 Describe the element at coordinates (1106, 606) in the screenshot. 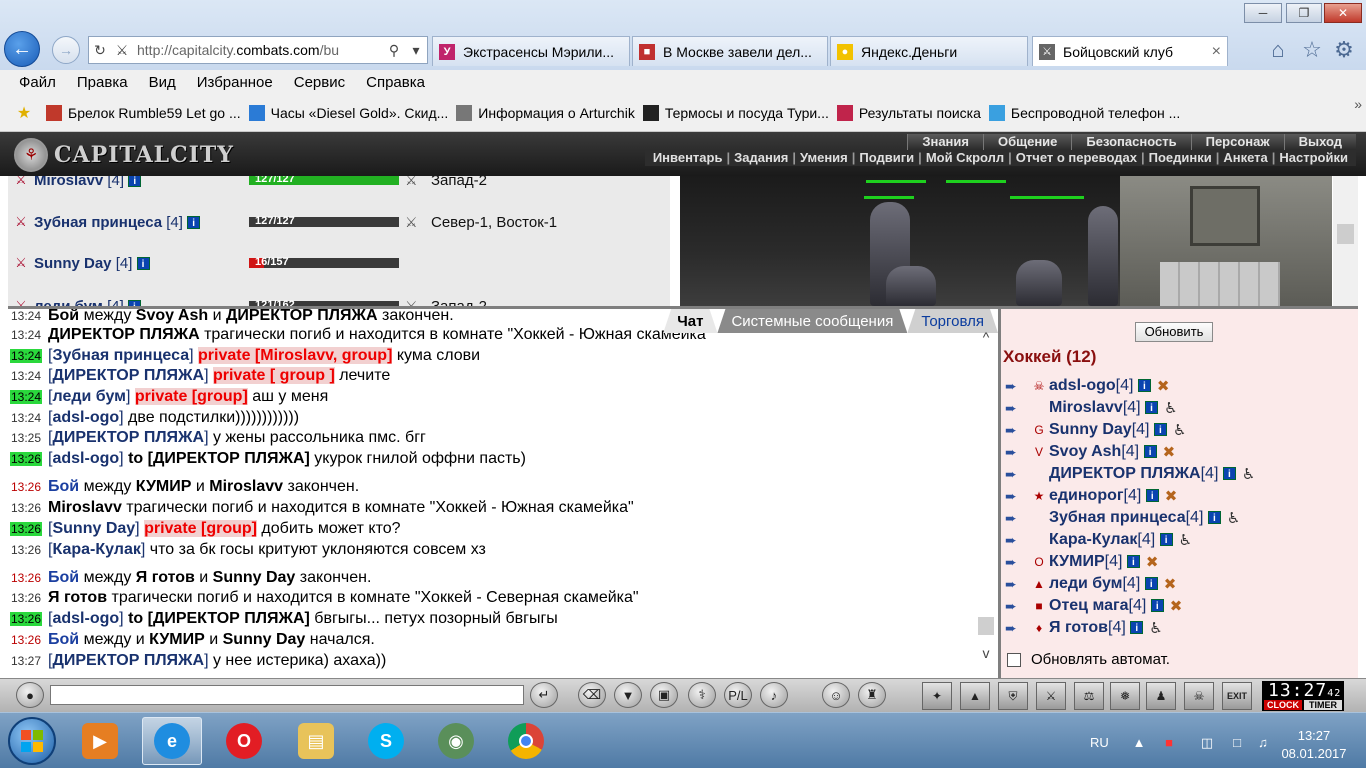

I see `member-name: Отец мага[4] i` at that location.